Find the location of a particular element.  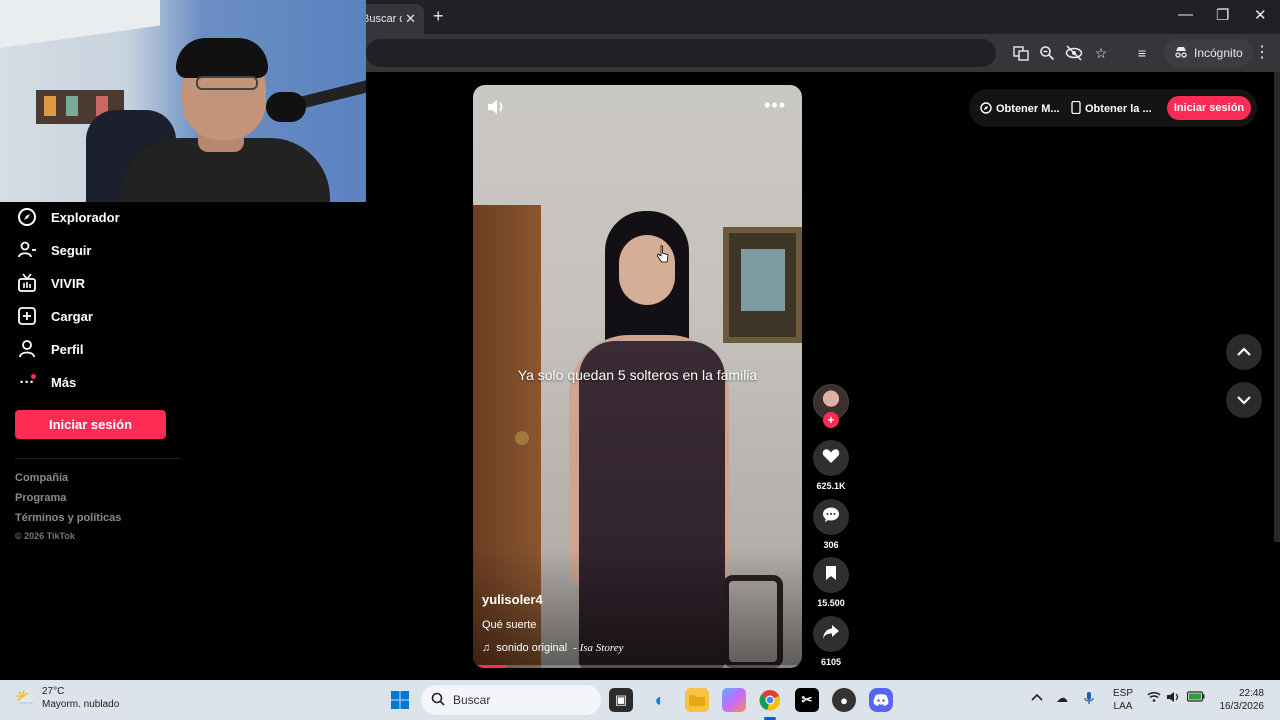

browser-menu-icon: ⋮ is located at coordinates (1262, 52).